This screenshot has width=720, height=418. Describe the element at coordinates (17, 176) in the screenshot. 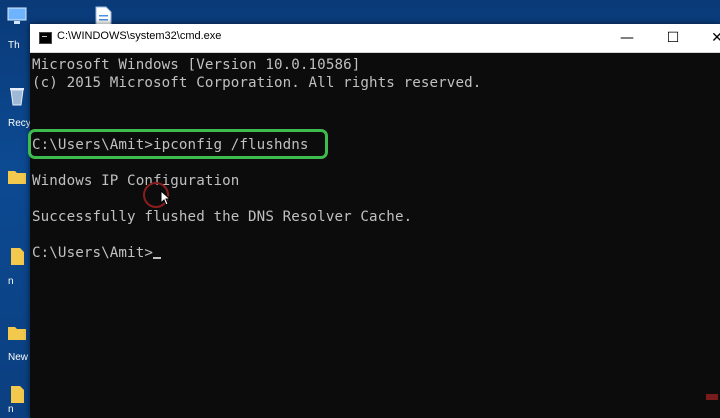

I see `folder-icon` at that location.